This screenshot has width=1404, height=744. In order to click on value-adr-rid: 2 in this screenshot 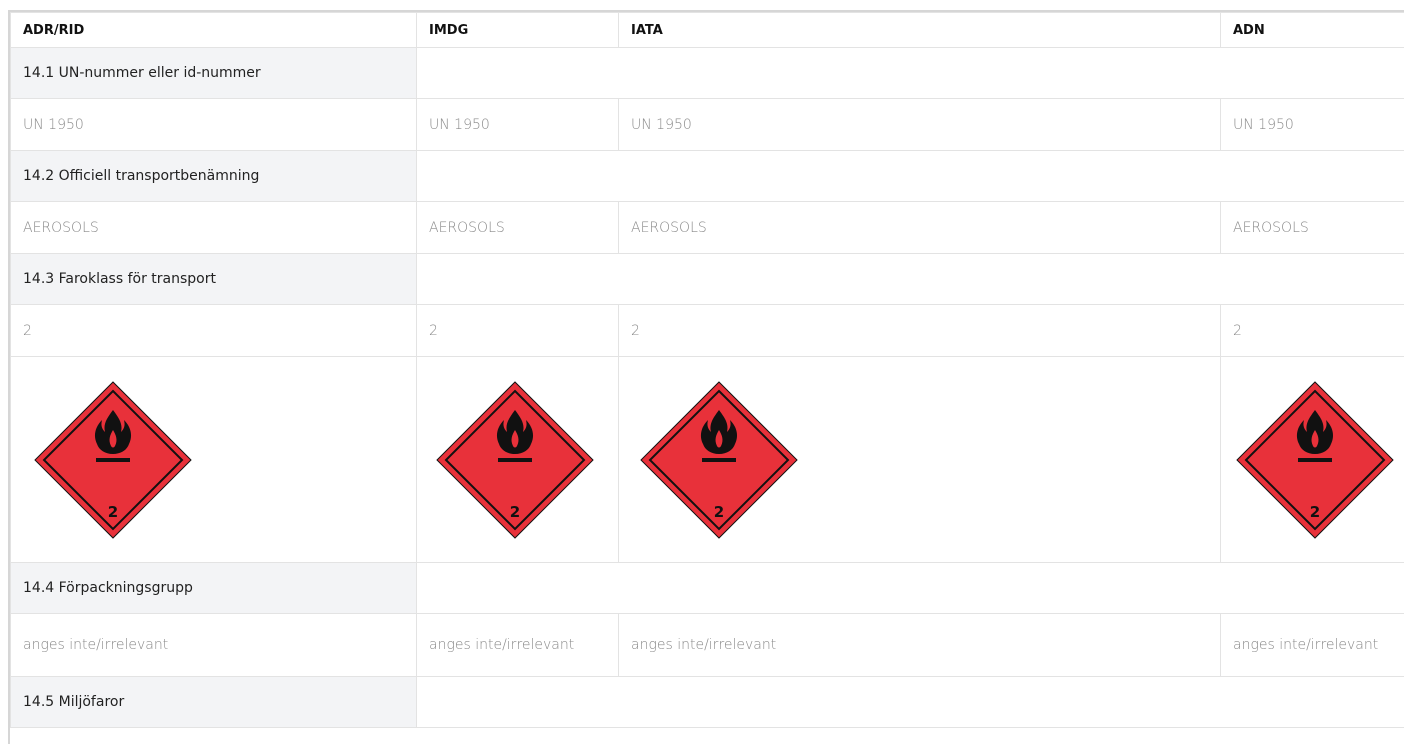, I will do `click(213, 330)`.